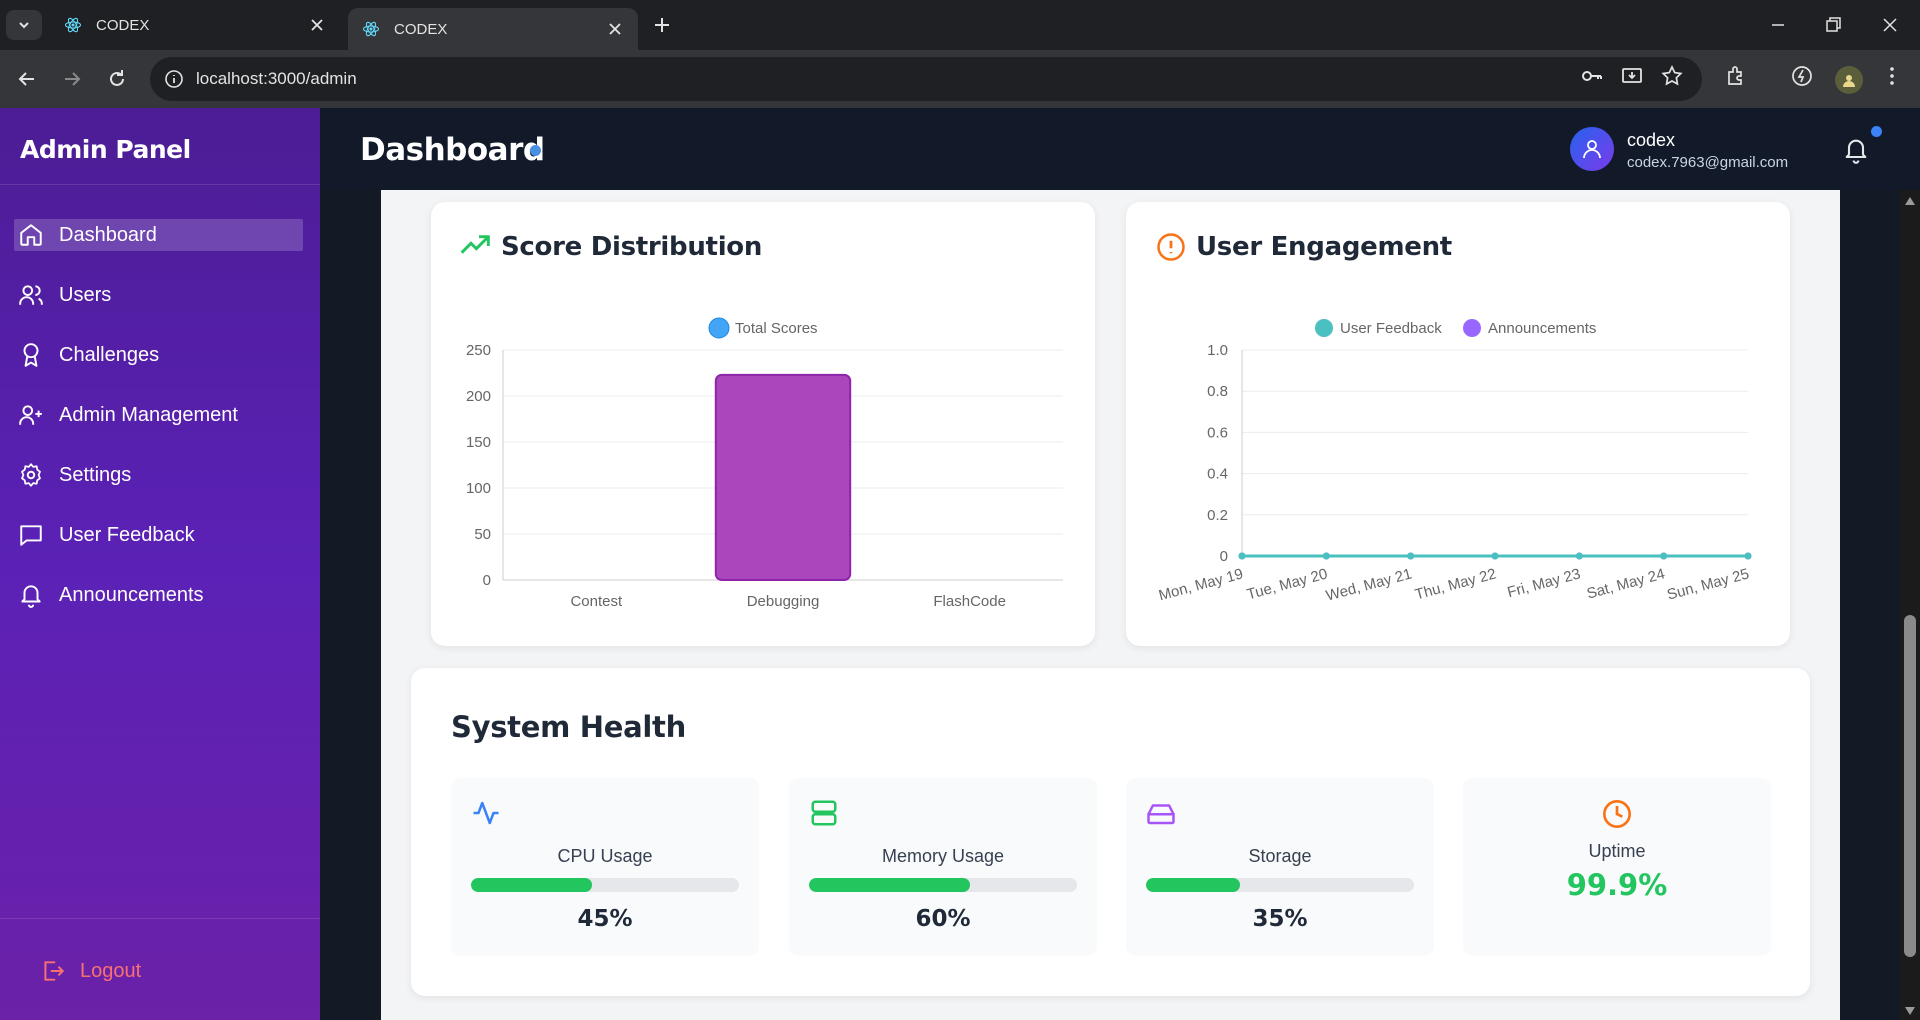 The height and width of the screenshot is (1020, 1920). What do you see at coordinates (478, 396) in the screenshot?
I see `y-tick-label: 200` at bounding box center [478, 396].